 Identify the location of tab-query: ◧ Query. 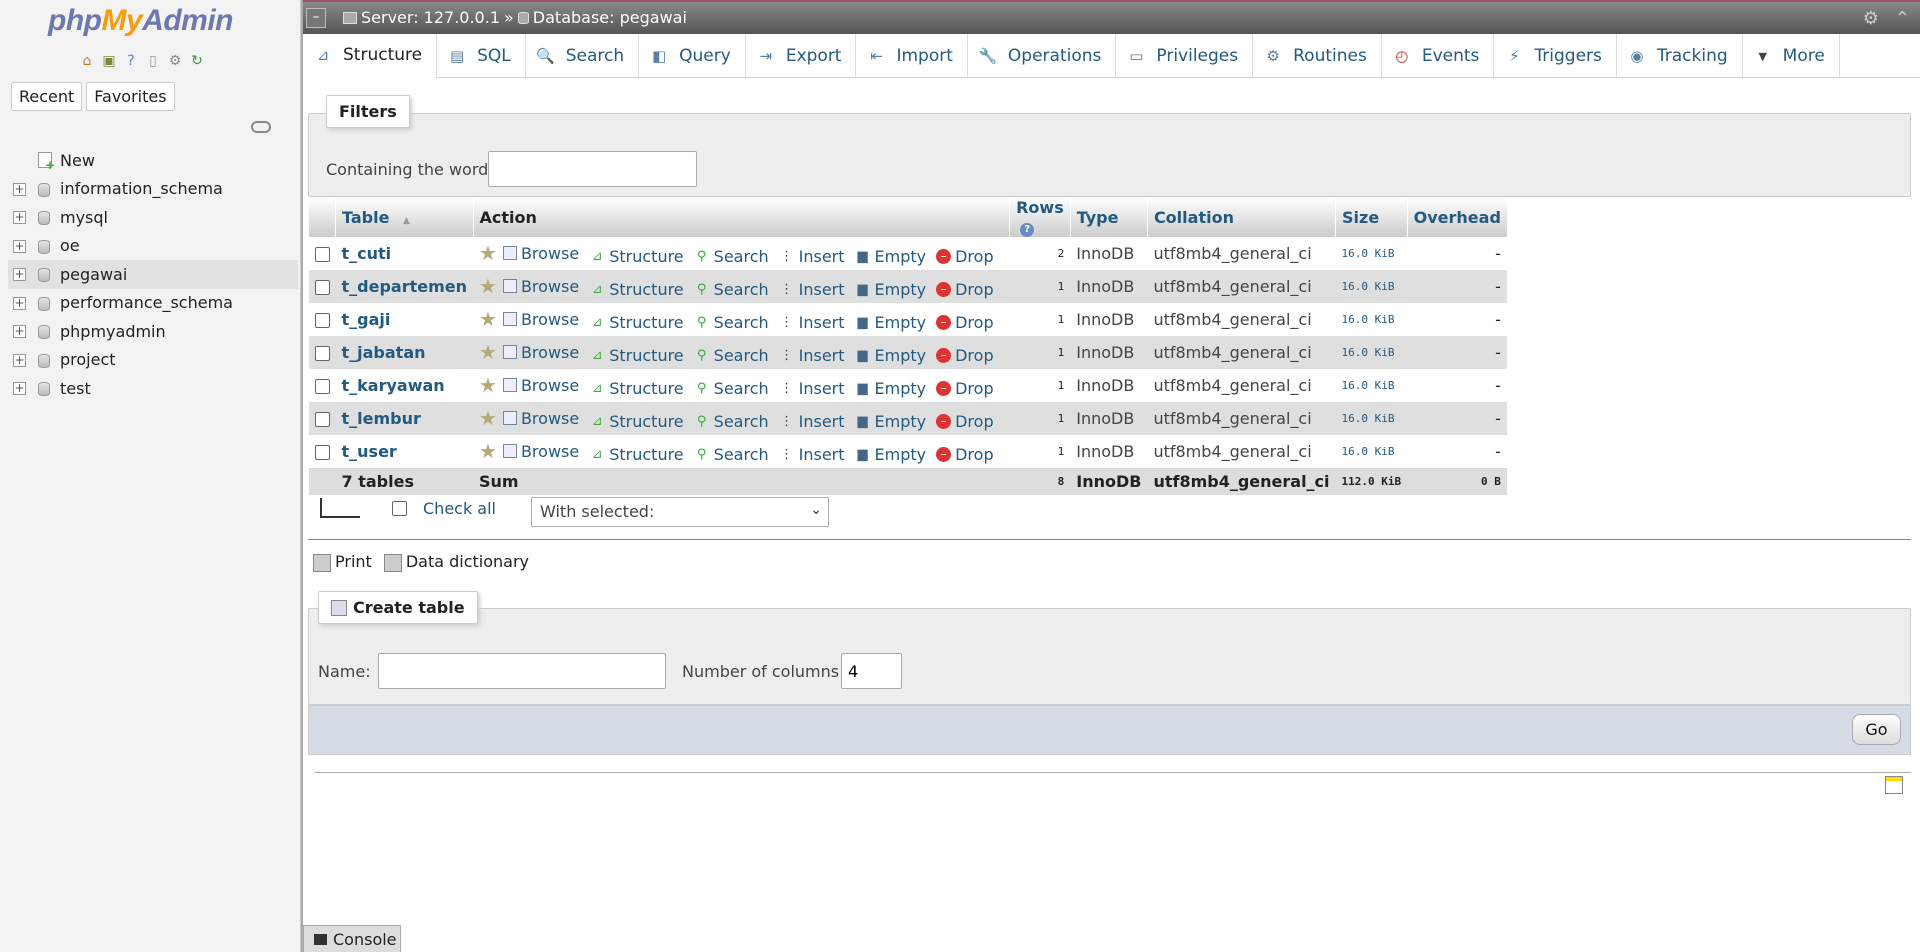
(692, 56).